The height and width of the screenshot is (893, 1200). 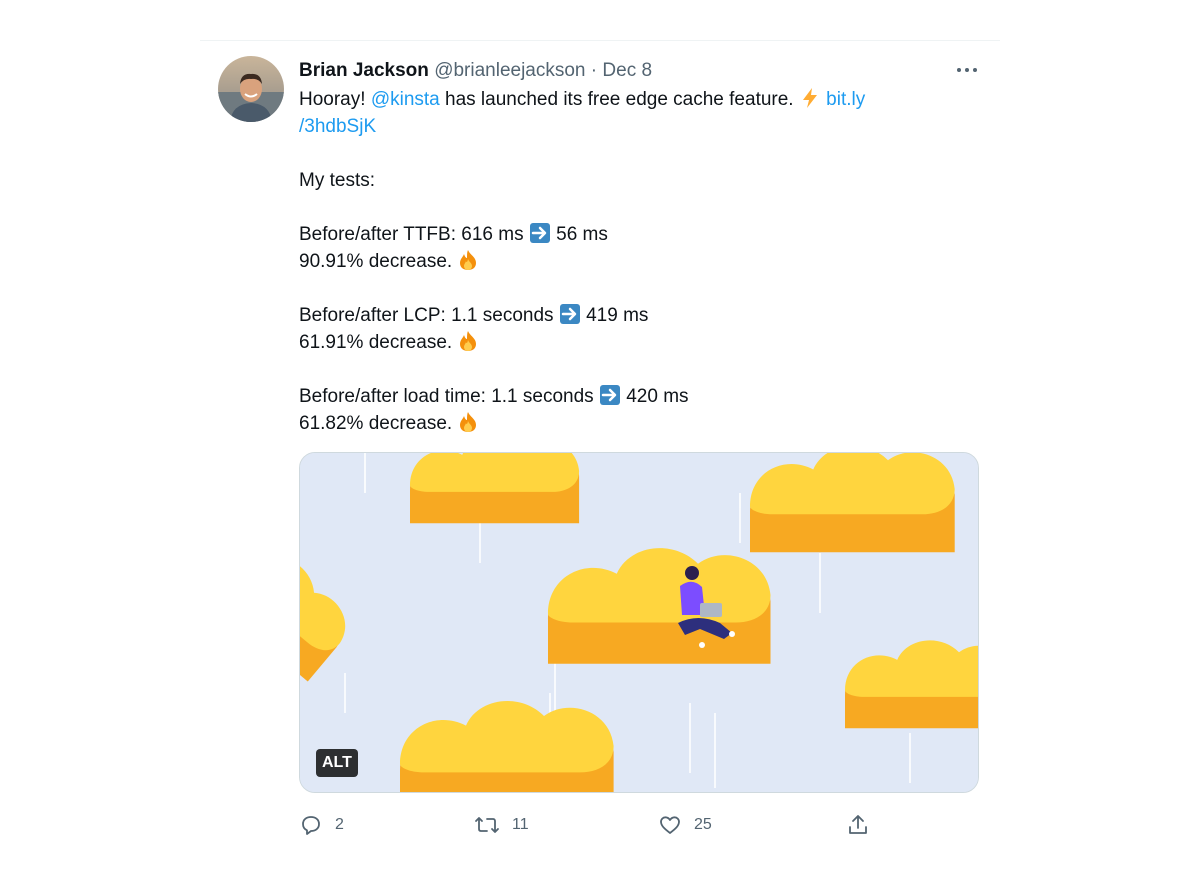 What do you see at coordinates (337, 180) in the screenshot?
I see `tests-heading: My tests:` at bounding box center [337, 180].